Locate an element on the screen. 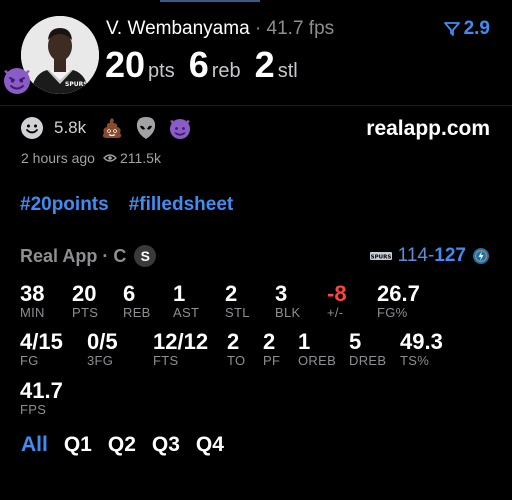 The height and width of the screenshot is (500, 512). stat-blk: 3 BLK is located at coordinates (287, 301).